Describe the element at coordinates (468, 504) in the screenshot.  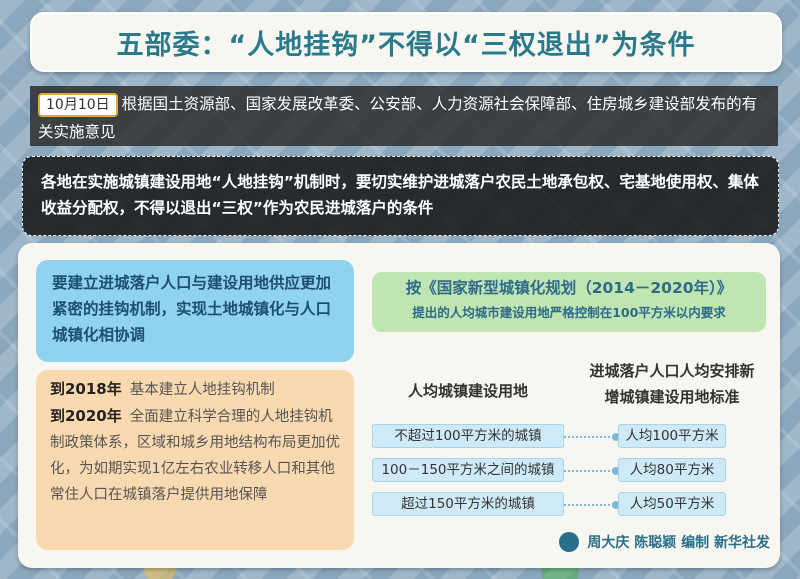
I see `table-row-left: 超过150平方米的城镇` at that location.